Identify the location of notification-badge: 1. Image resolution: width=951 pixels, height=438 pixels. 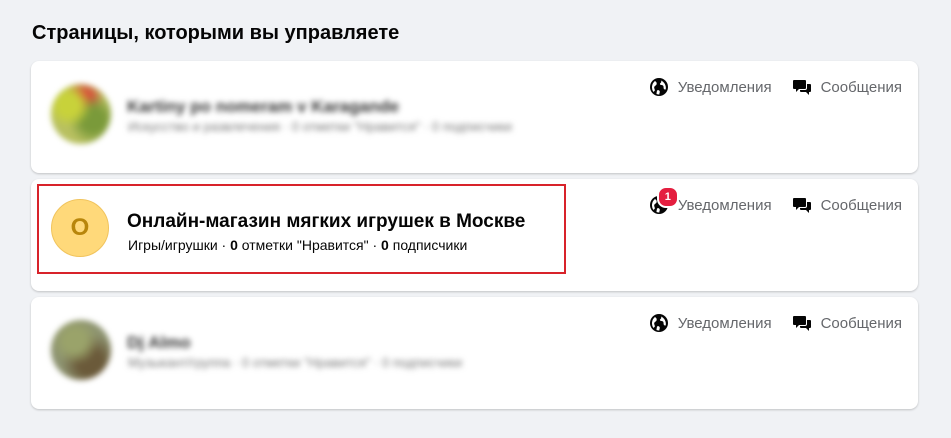
(667, 197).